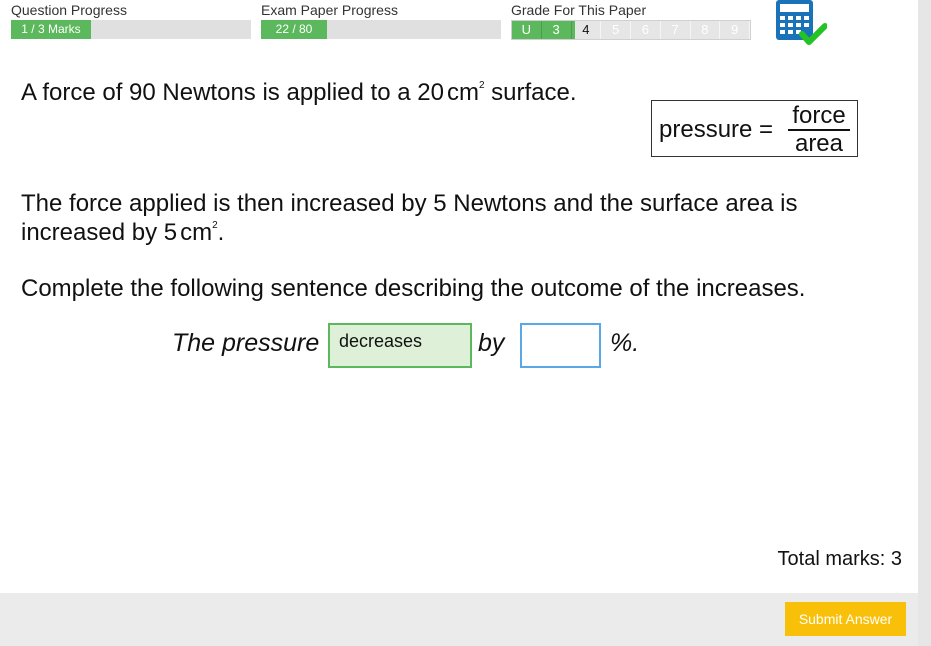  I want to click on grade-label: Grade For This Paper, so click(579, 10).